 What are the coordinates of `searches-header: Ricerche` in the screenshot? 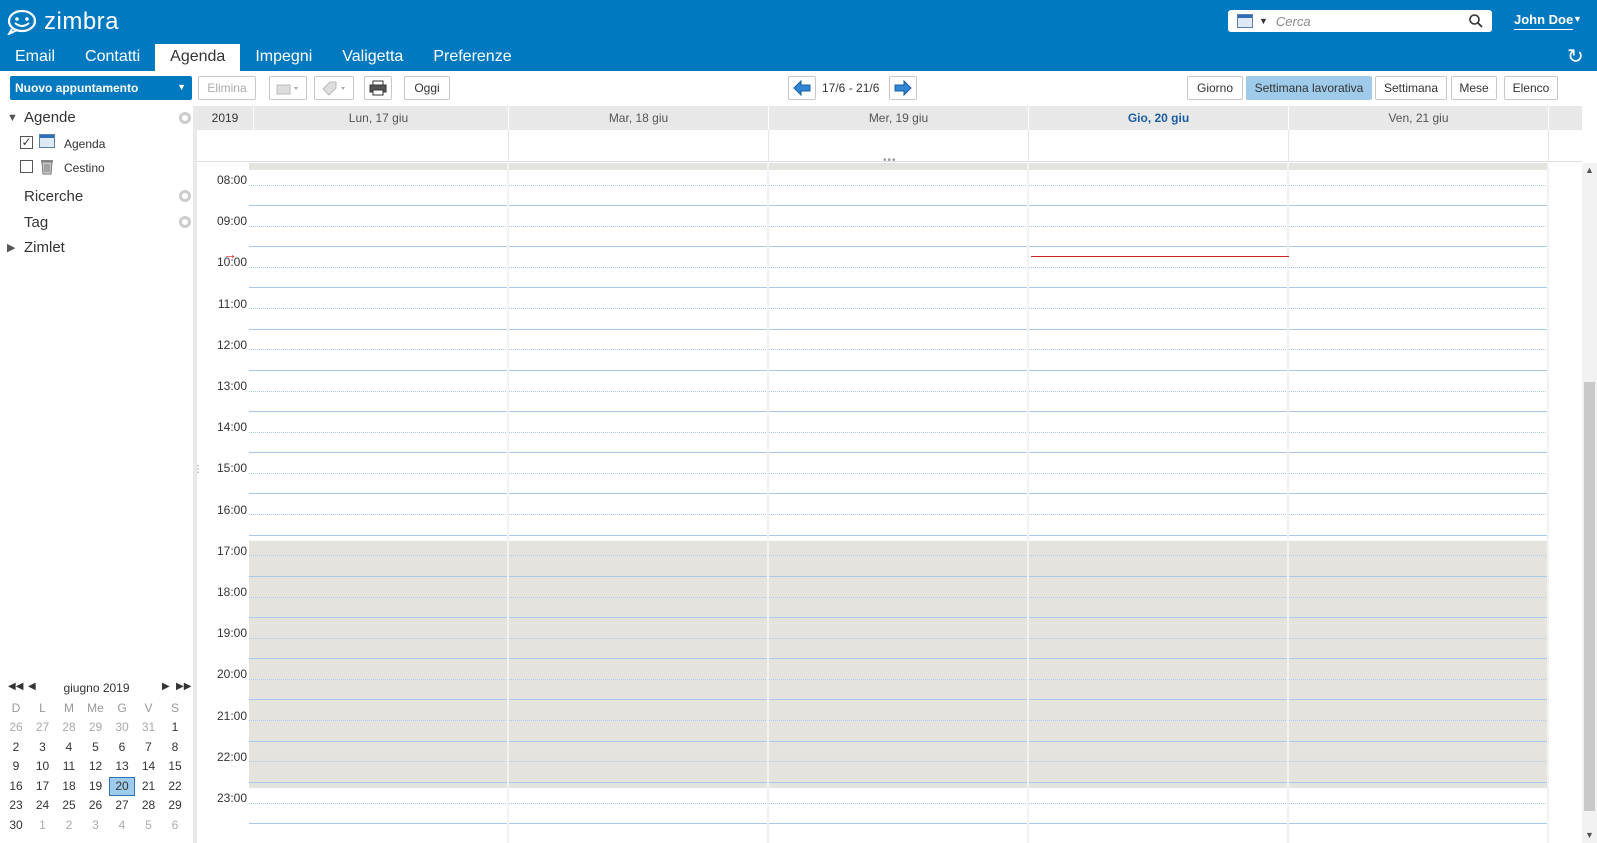 It's located at (96, 199).